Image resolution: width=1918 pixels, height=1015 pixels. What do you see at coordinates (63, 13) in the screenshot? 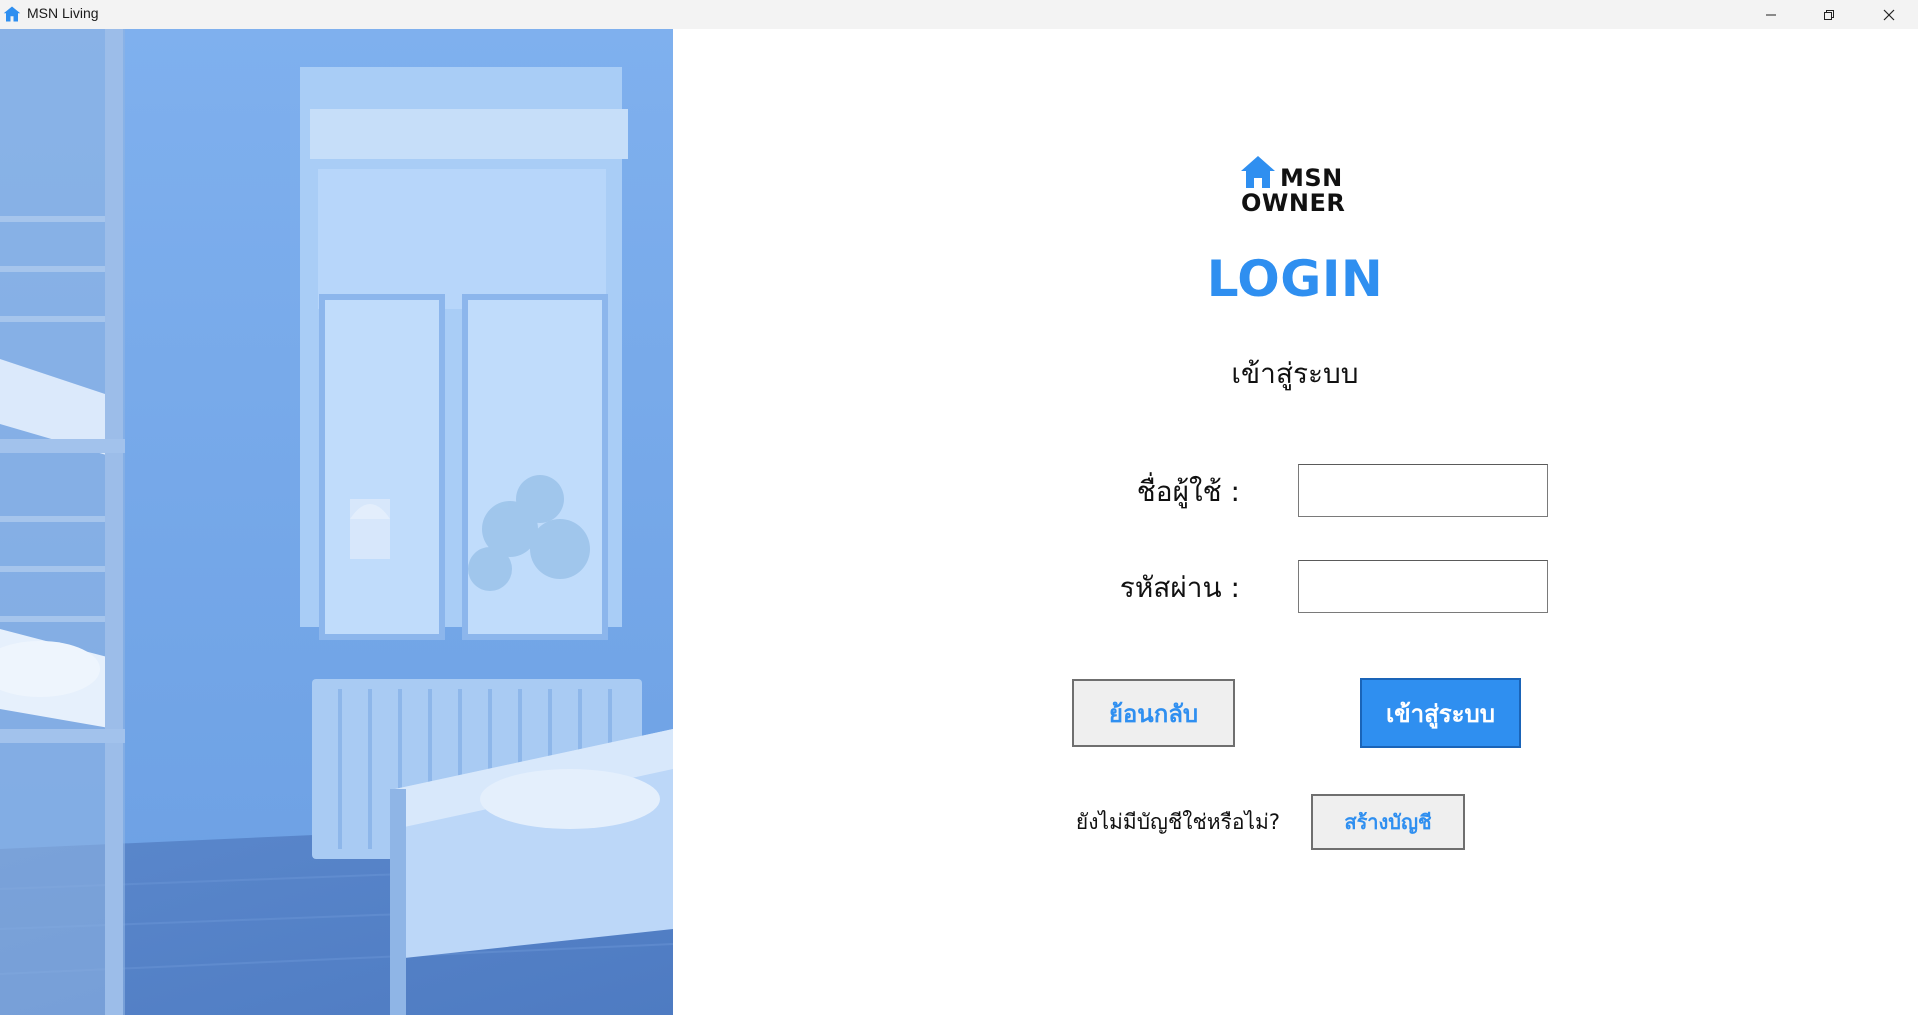
I see `window-title: MSN Living` at bounding box center [63, 13].